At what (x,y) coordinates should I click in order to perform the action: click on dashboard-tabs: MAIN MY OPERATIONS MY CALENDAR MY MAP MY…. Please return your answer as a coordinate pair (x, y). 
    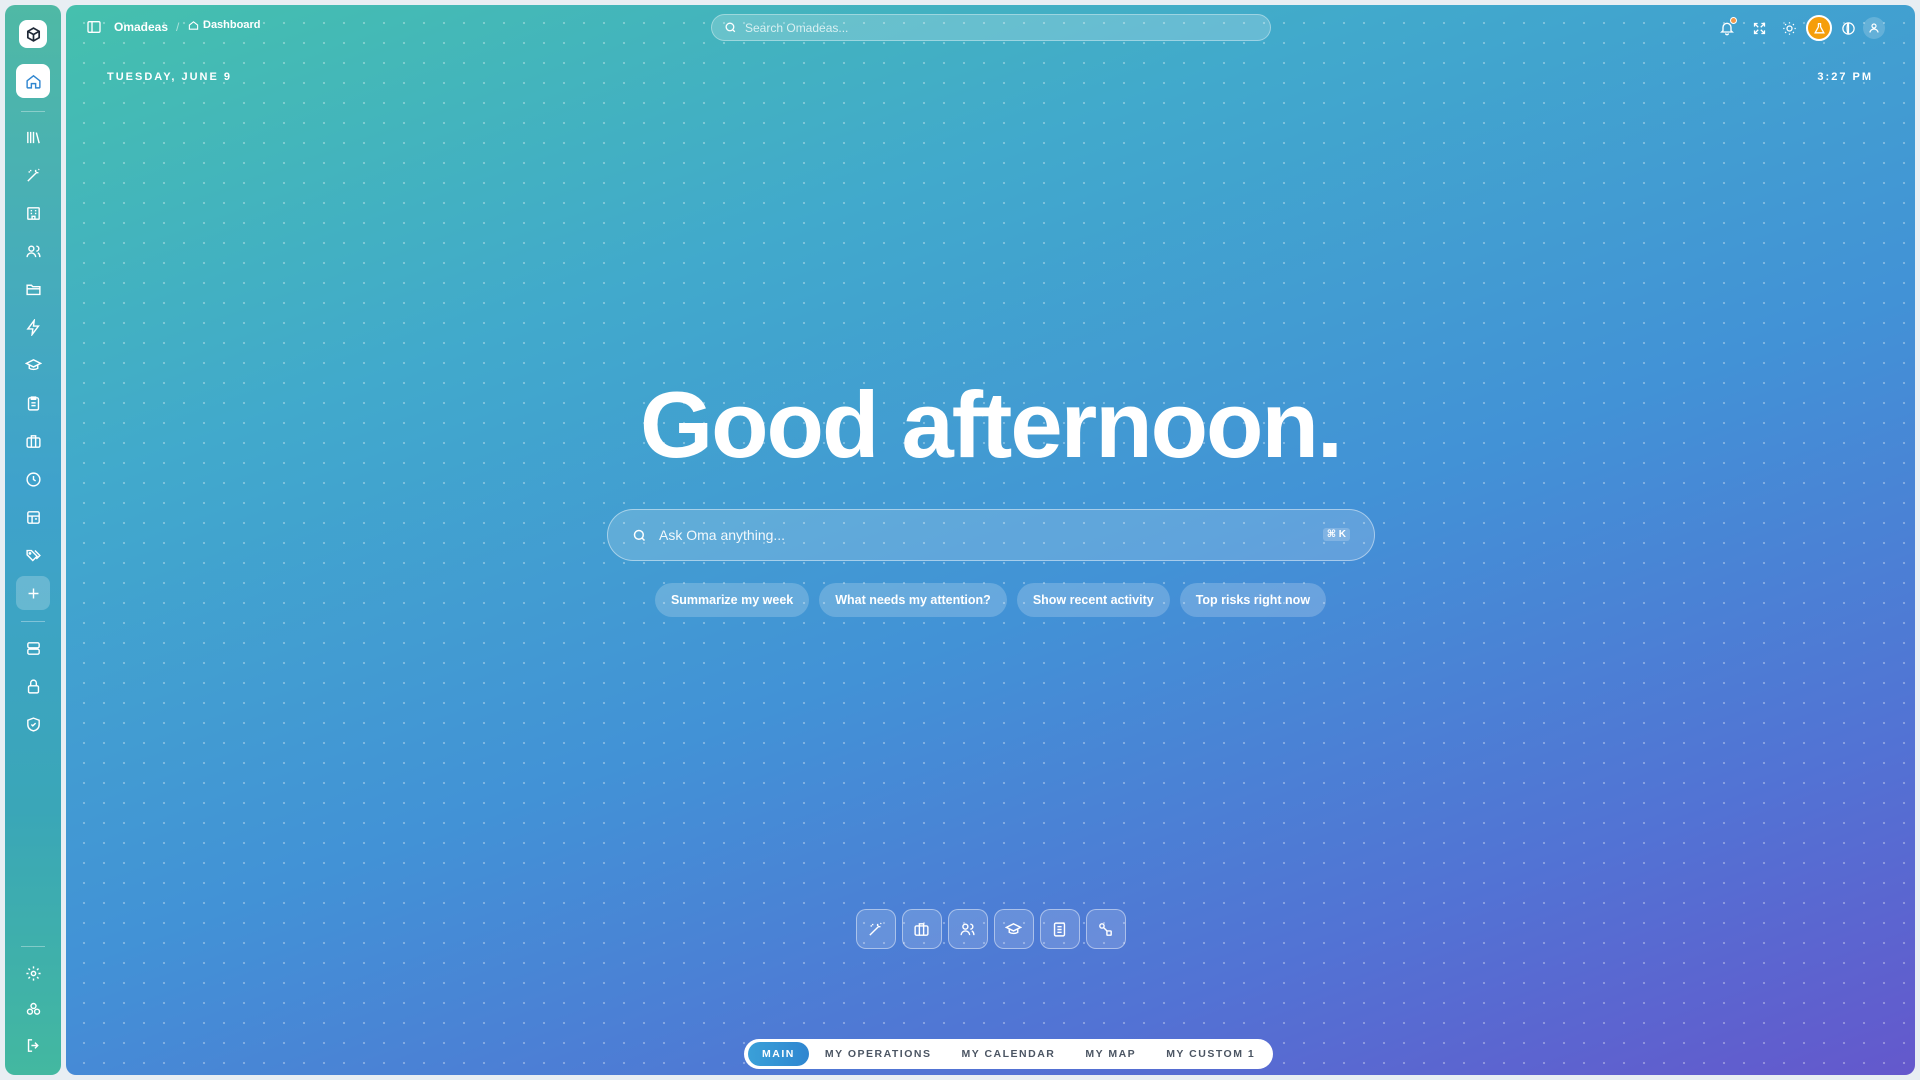
    Looking at the image, I should click on (1009, 1054).